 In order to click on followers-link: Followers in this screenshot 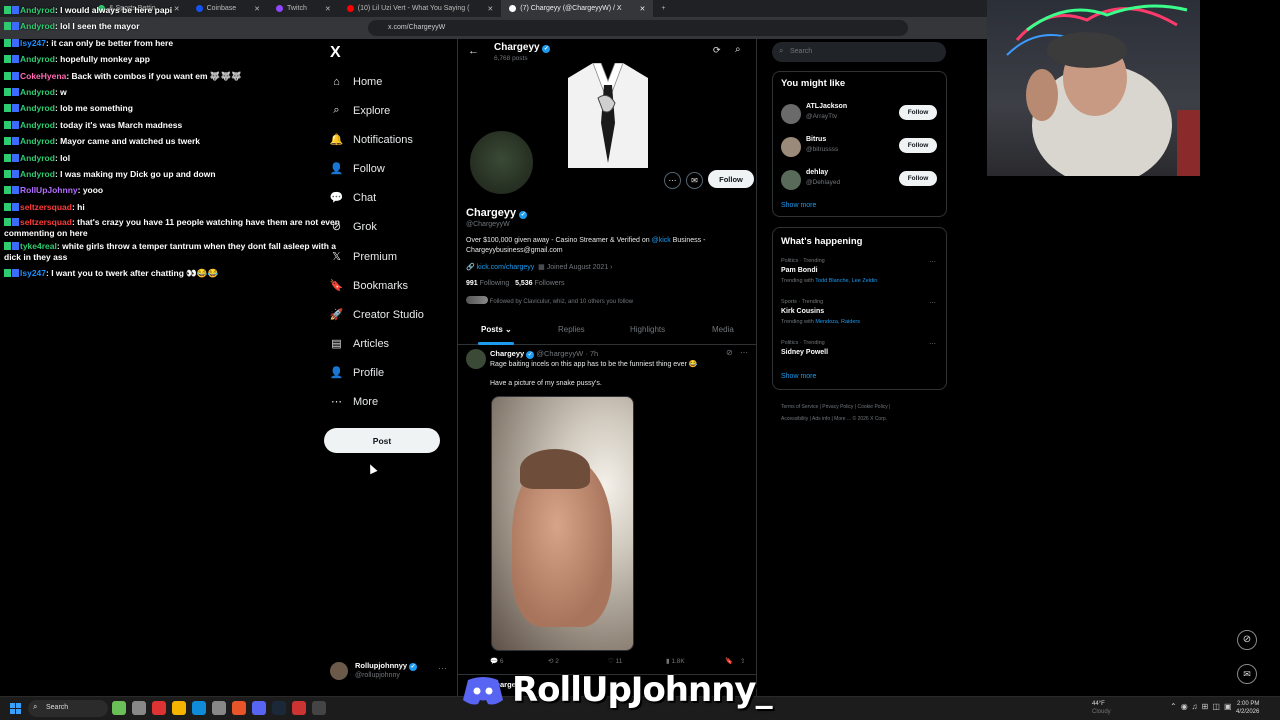, I will do `click(550, 283)`.